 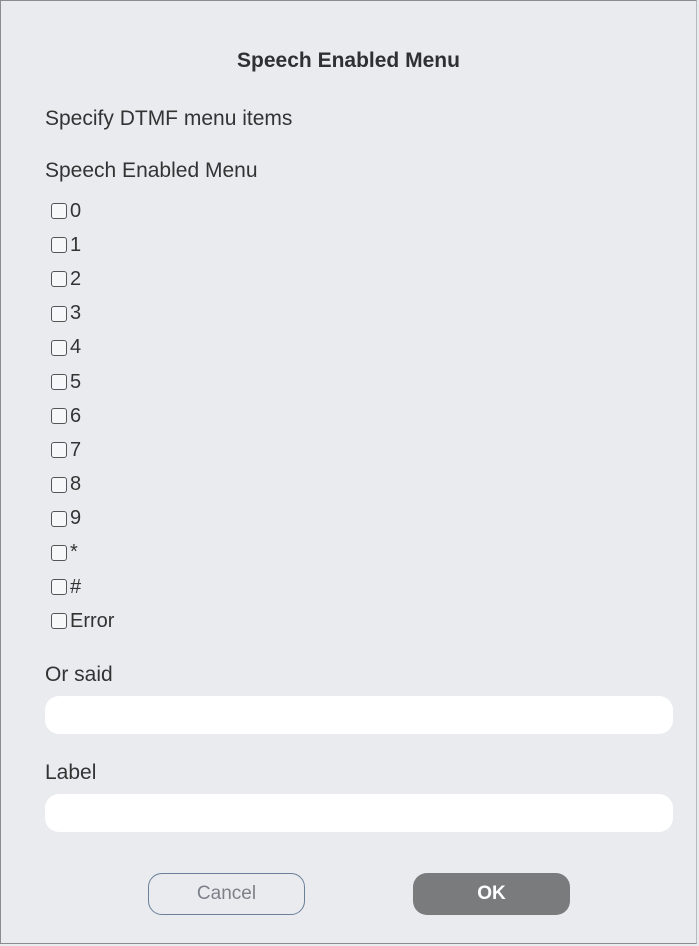 I want to click on dialog-subtitle: Specify DTMF menu items, so click(x=169, y=118).